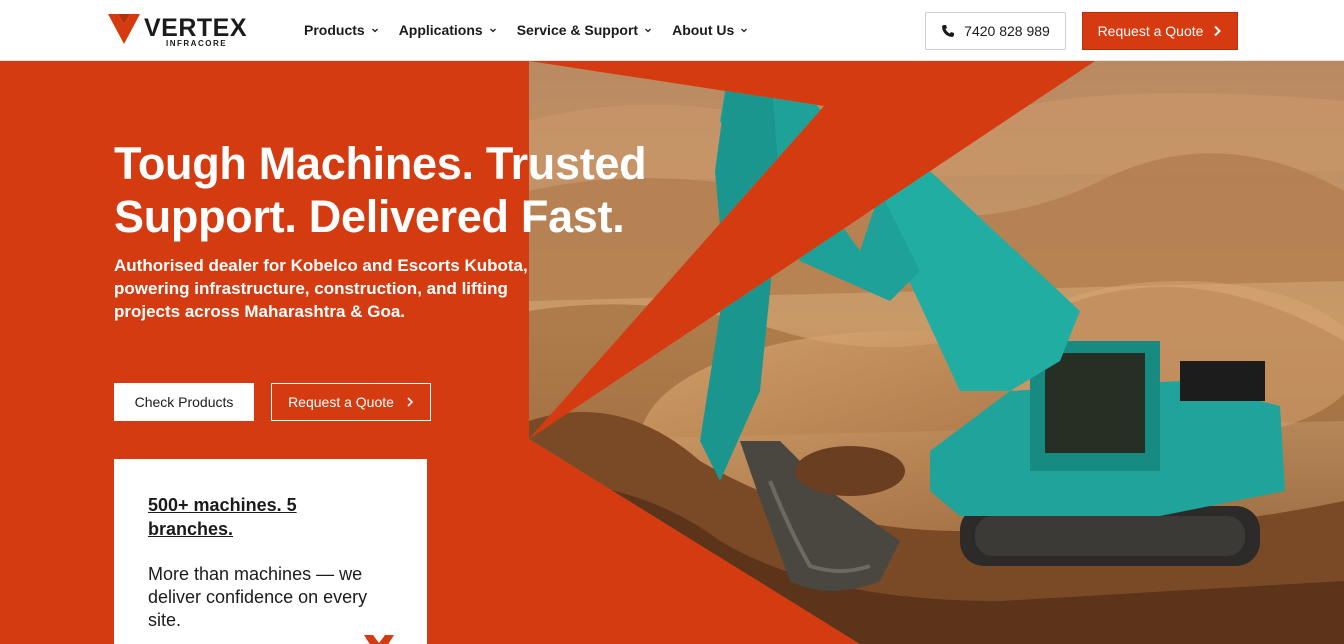 The width and height of the screenshot is (1344, 644). Describe the element at coordinates (197, 43) in the screenshot. I see `brand-tagline: INFRACORE` at that location.